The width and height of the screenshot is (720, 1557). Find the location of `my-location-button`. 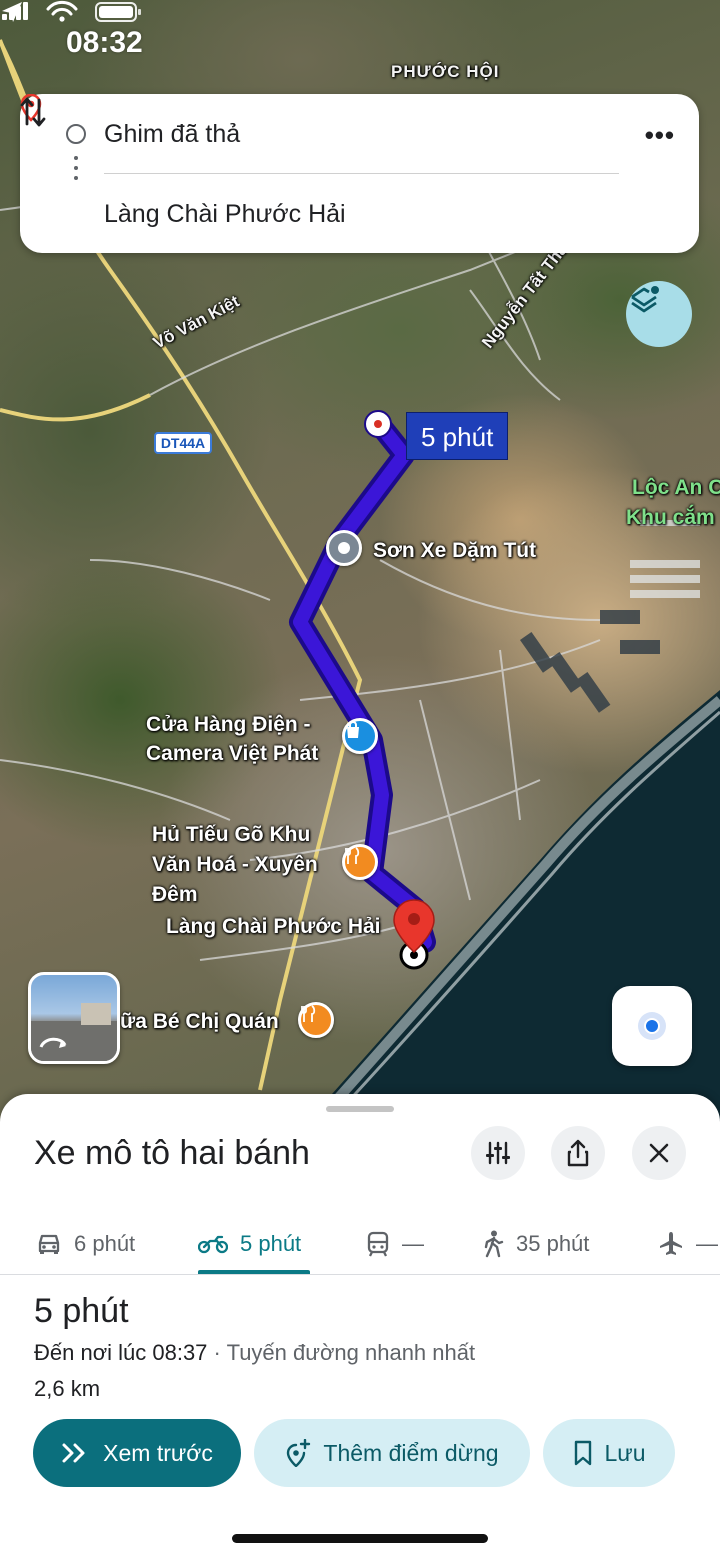

my-location-button is located at coordinates (652, 1026).